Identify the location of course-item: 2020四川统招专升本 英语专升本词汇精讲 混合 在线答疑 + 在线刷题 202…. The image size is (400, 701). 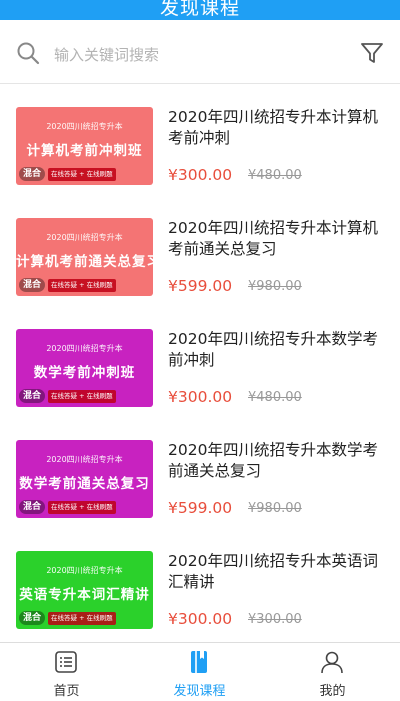
(200, 596).